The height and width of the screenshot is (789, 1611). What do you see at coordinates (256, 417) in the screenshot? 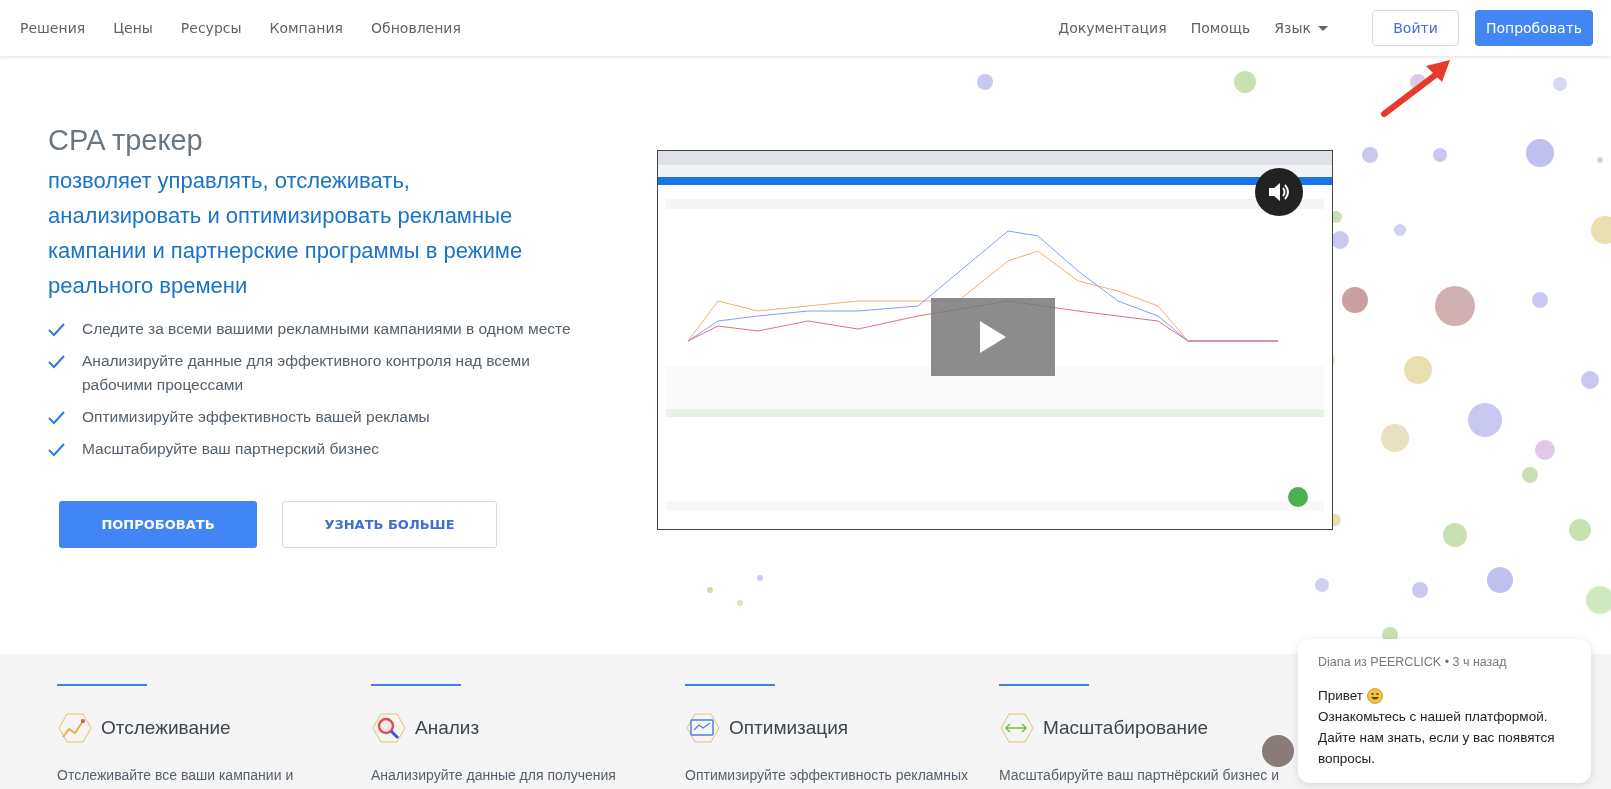
I see `feature-text: Оптимизируйте эффективность вашей рекламы` at bounding box center [256, 417].